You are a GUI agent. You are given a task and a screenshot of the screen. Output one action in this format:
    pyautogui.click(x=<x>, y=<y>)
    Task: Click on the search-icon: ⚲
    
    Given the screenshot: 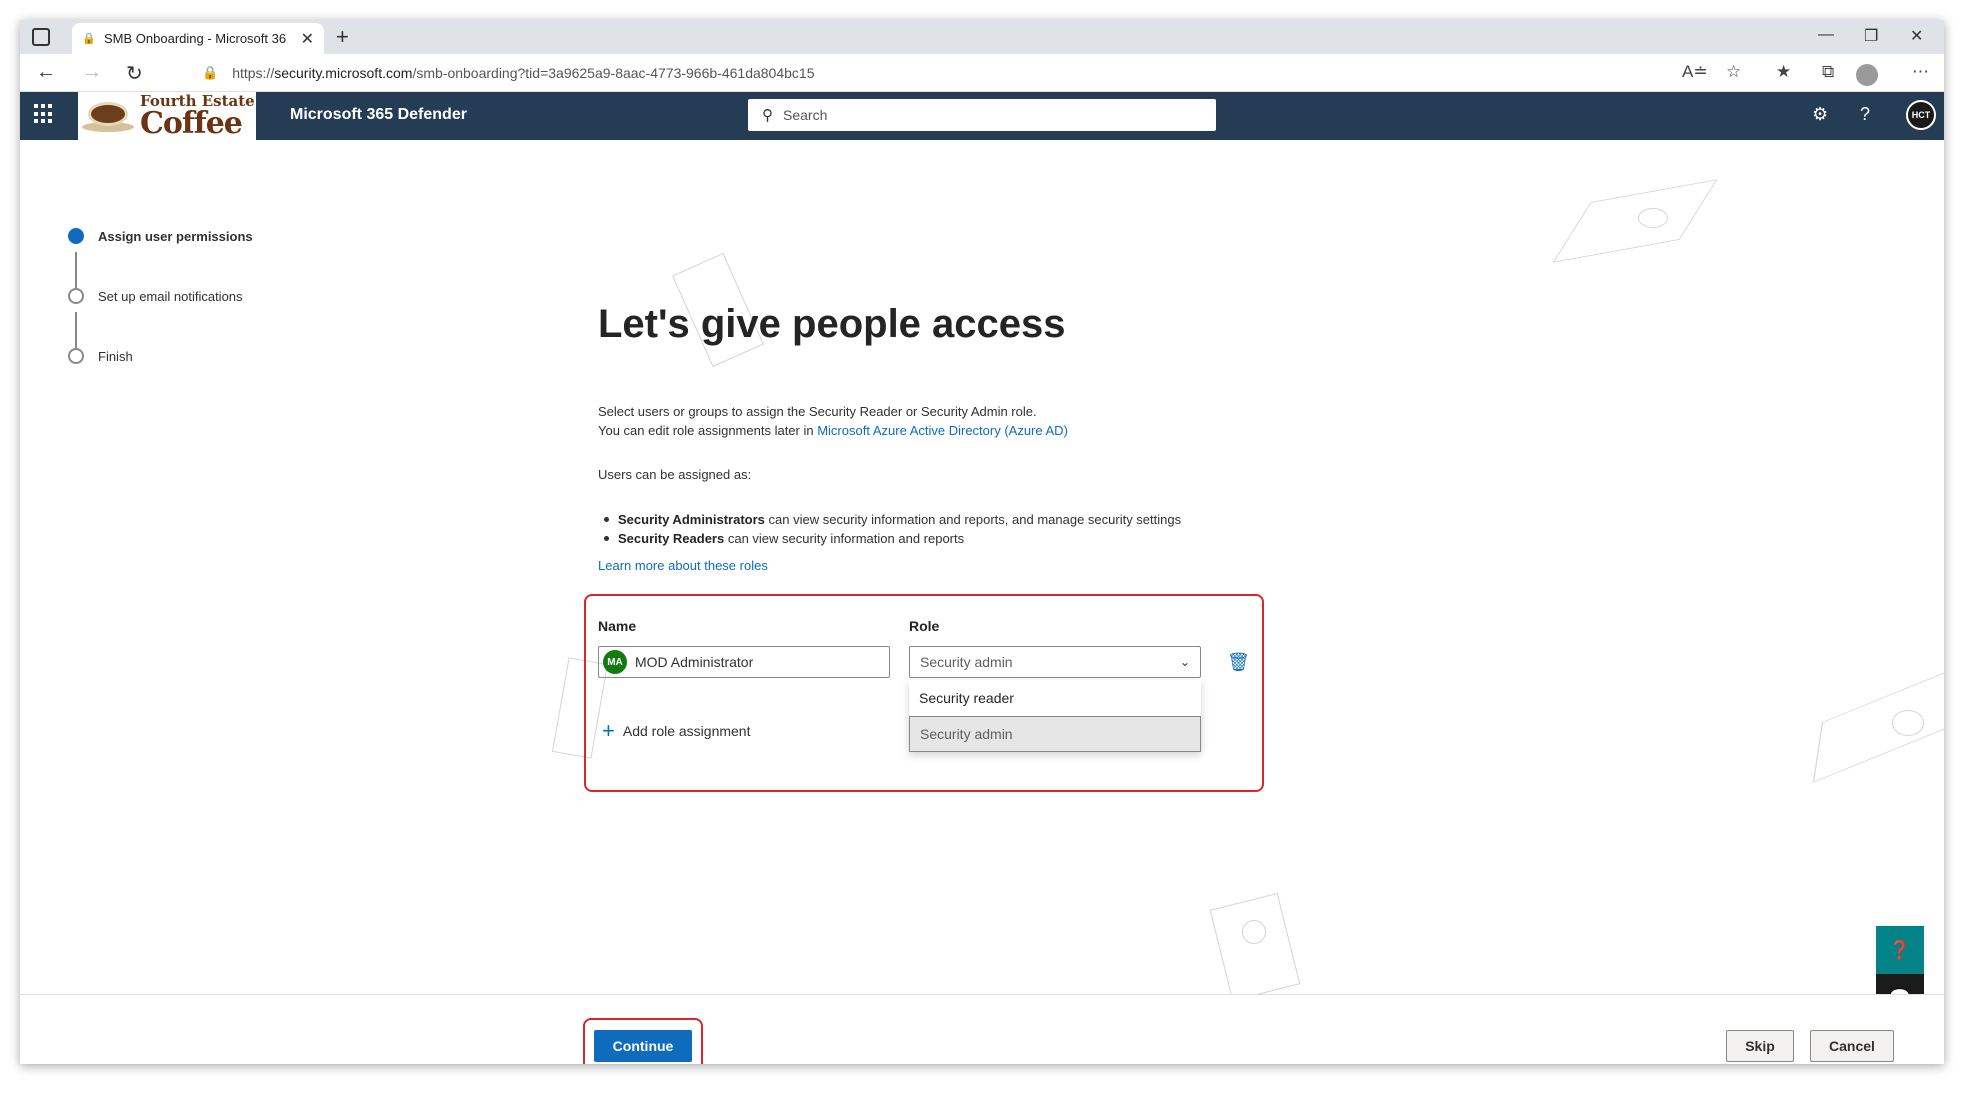 What is the action you would take?
    pyautogui.click(x=767, y=115)
    